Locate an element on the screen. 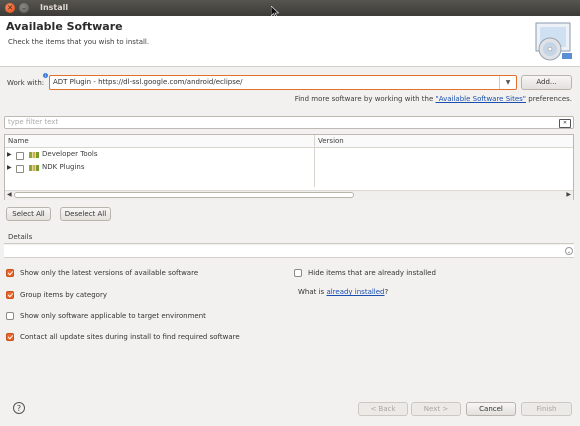  filter-input: type filter text ✕ is located at coordinates (289, 122).